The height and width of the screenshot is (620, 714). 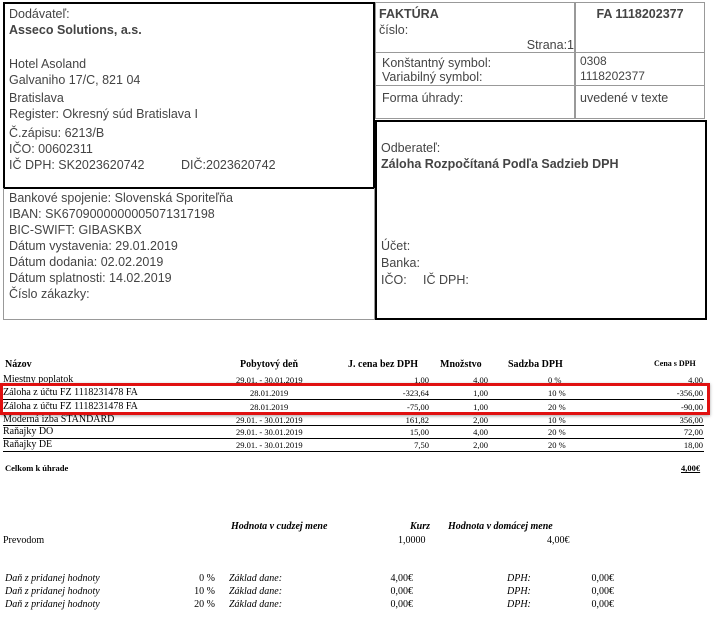 I want to click on invoice-title-box: FAKTÚRA číslo: Strana:1, so click(x=475, y=27).